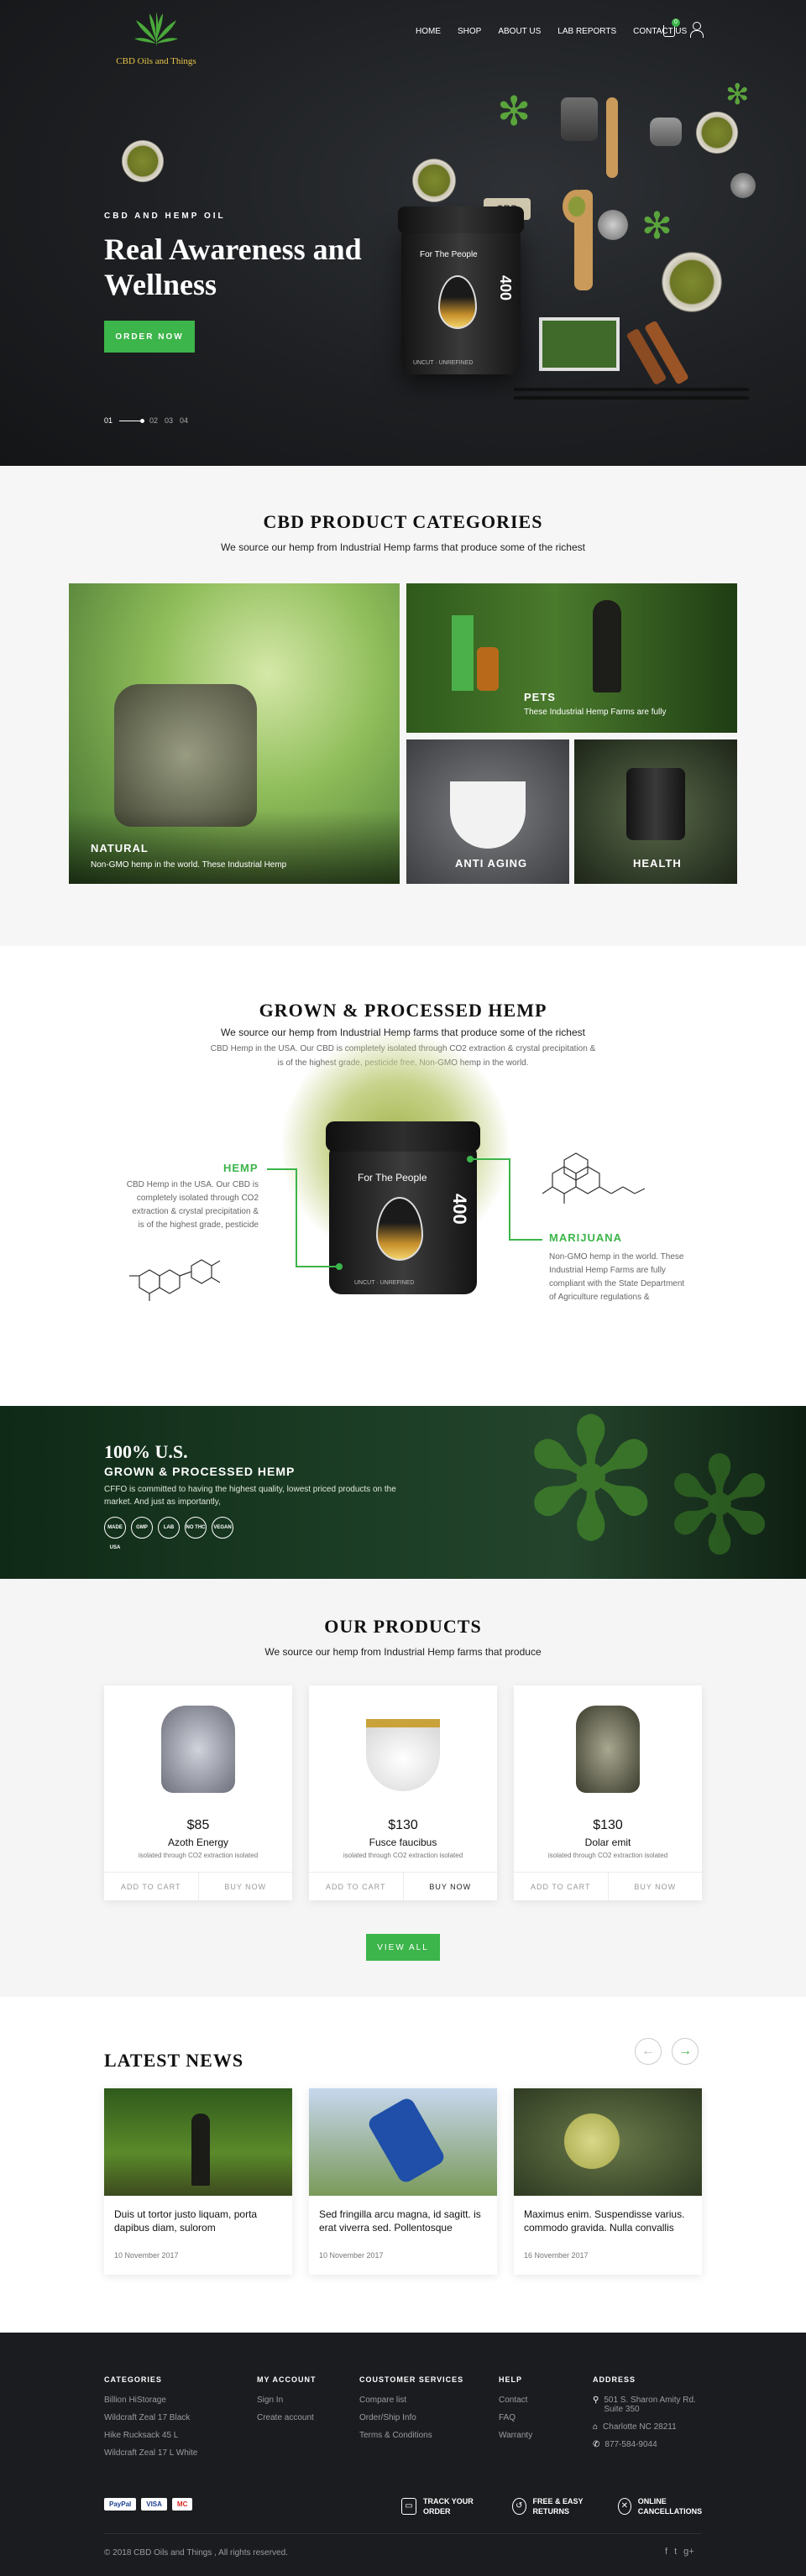  Describe the element at coordinates (679, 2552) in the screenshot. I see `social-links: f t g+` at that location.